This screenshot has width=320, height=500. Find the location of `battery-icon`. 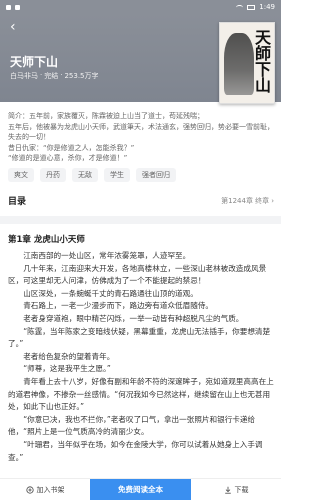

battery-icon is located at coordinates (251, 7).